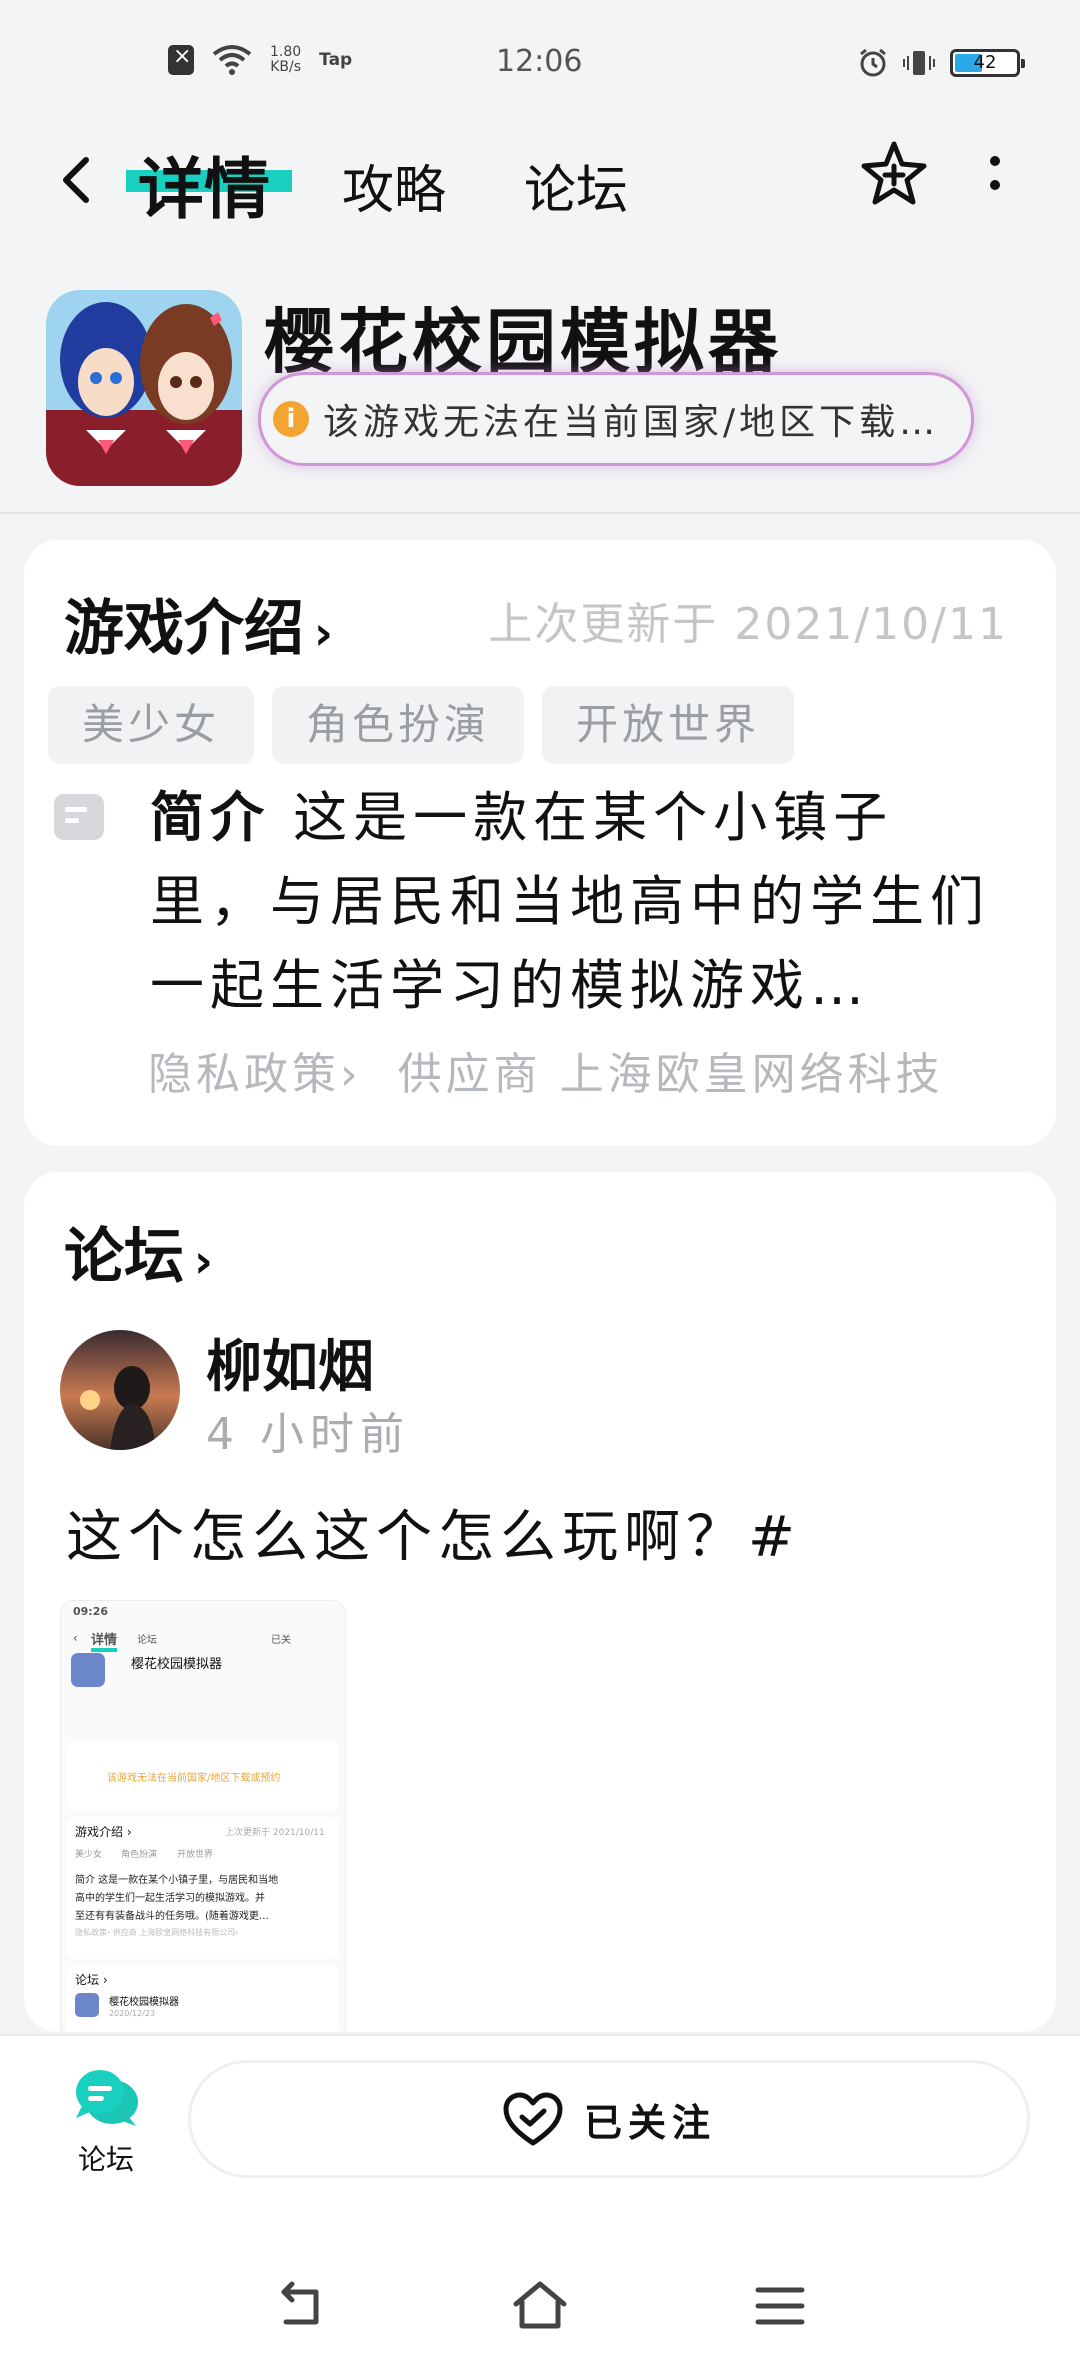 The image size is (1080, 2376). Describe the element at coordinates (941, 63) in the screenshot. I see `status-right: 42` at that location.